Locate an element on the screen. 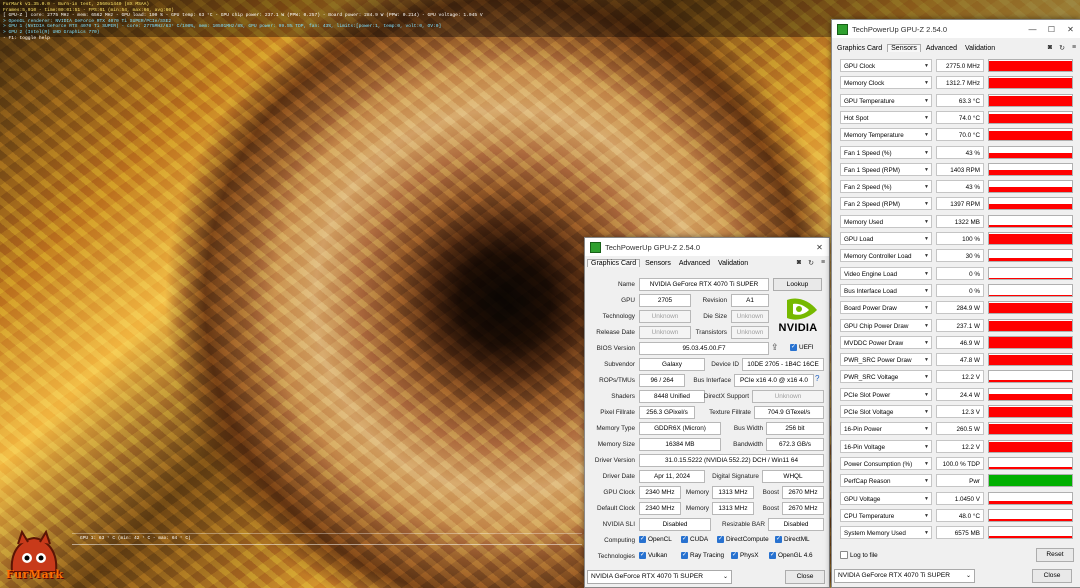  sensor-name-dropdown: PWR_SRC Voltage ▼ is located at coordinates (886, 377).